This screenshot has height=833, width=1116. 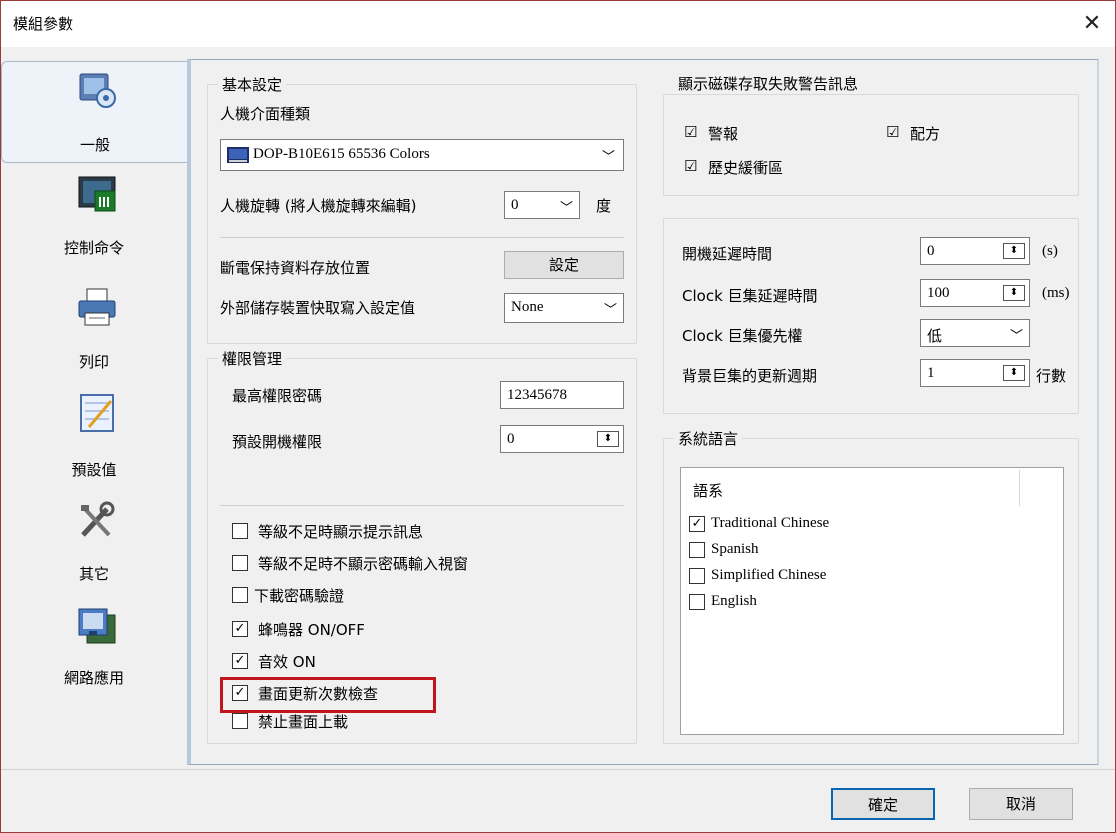 What do you see at coordinates (925, 134) in the screenshot?
I see `recipe-label: 配方` at bounding box center [925, 134].